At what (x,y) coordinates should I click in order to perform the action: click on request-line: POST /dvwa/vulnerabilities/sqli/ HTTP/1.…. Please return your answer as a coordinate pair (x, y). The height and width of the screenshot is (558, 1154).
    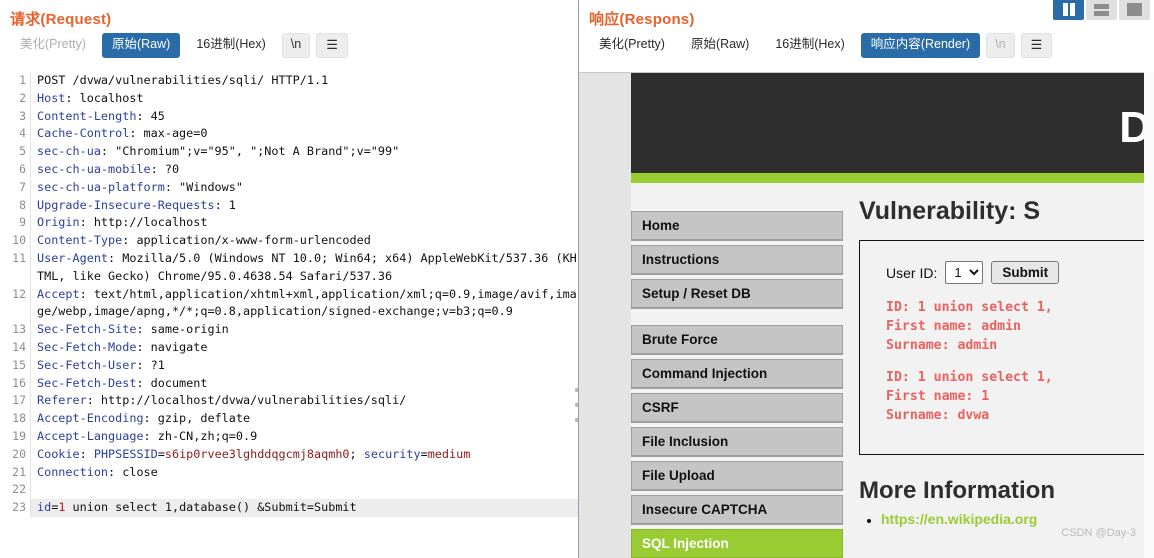
    Looking at the image, I should click on (183, 80).